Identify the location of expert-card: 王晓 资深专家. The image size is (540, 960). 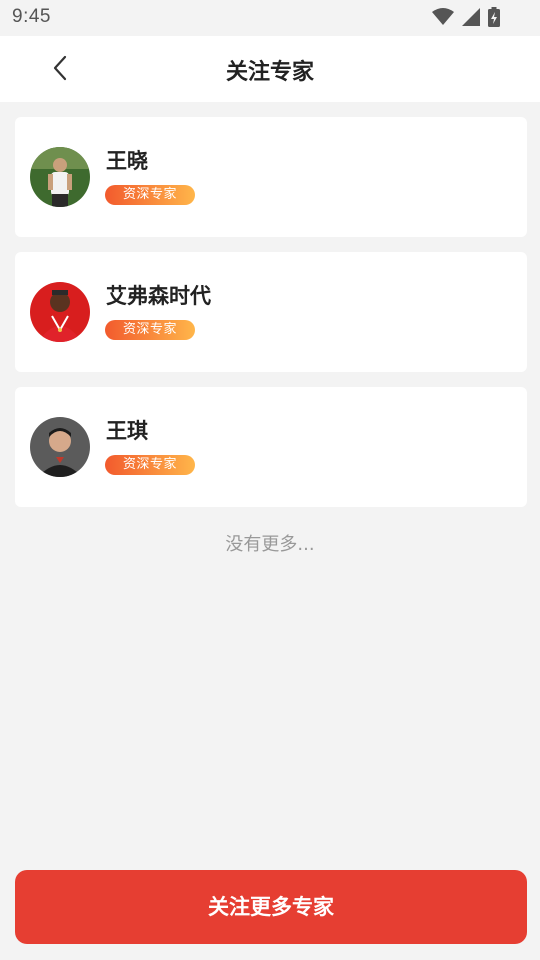
(271, 177).